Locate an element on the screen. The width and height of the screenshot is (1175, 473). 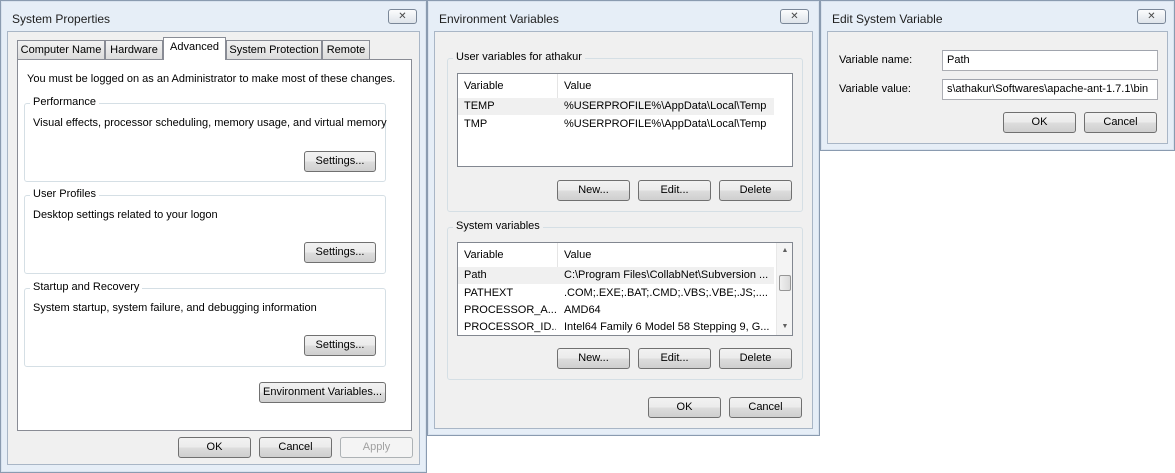
environment-variables-title: Environment Variables is located at coordinates (499, 19).